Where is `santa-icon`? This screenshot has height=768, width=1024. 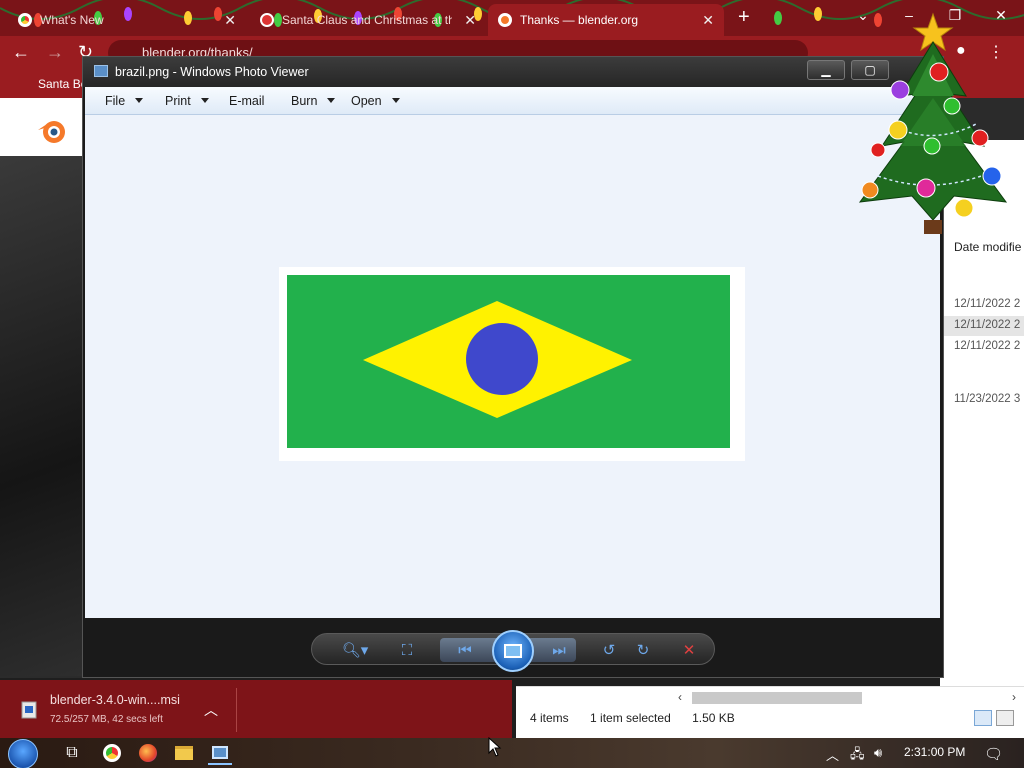 santa-icon is located at coordinates (267, 20).